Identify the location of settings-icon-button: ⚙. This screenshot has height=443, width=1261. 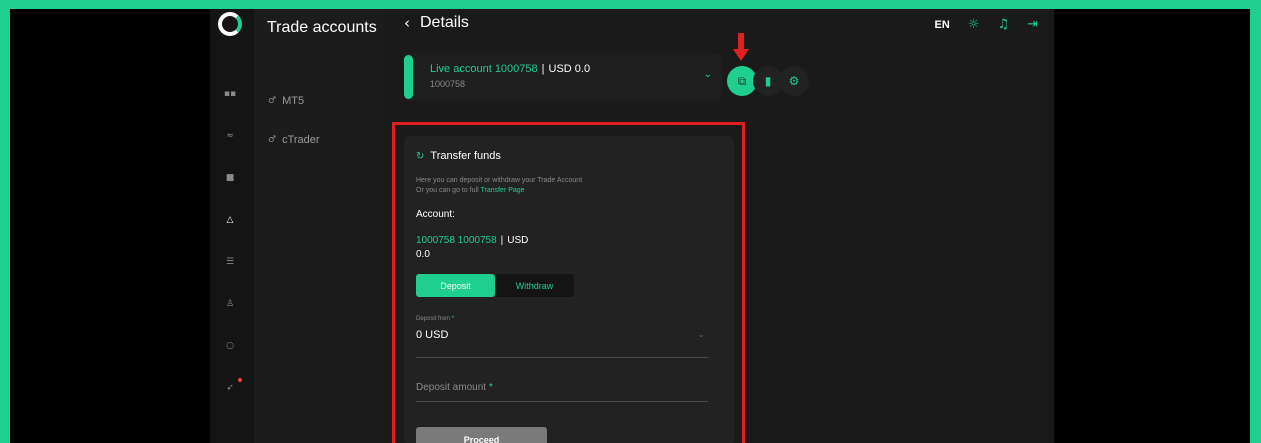
(794, 81).